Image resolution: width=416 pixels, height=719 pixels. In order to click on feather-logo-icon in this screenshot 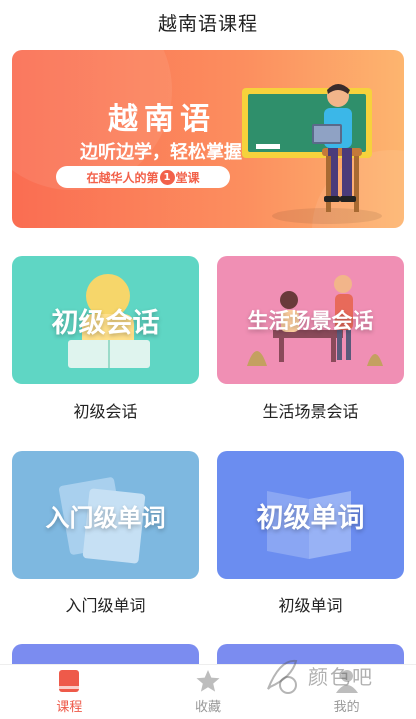, I will do `click(282, 676)`.